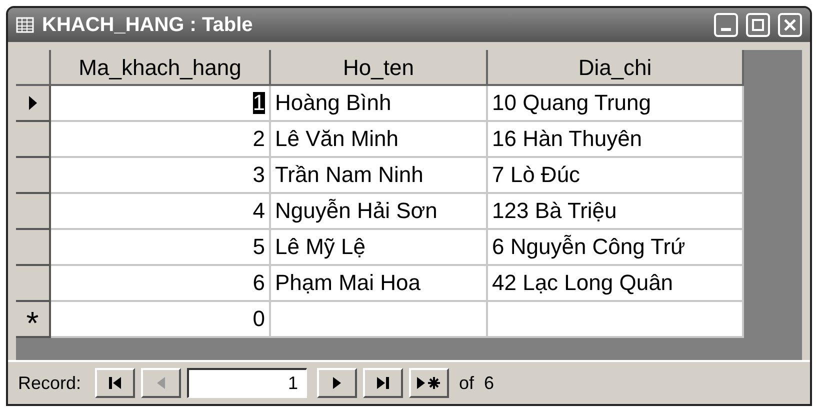 The height and width of the screenshot is (414, 826). What do you see at coordinates (616, 176) in the screenshot?
I see `table-cell: 7 Lò Đúc` at bounding box center [616, 176].